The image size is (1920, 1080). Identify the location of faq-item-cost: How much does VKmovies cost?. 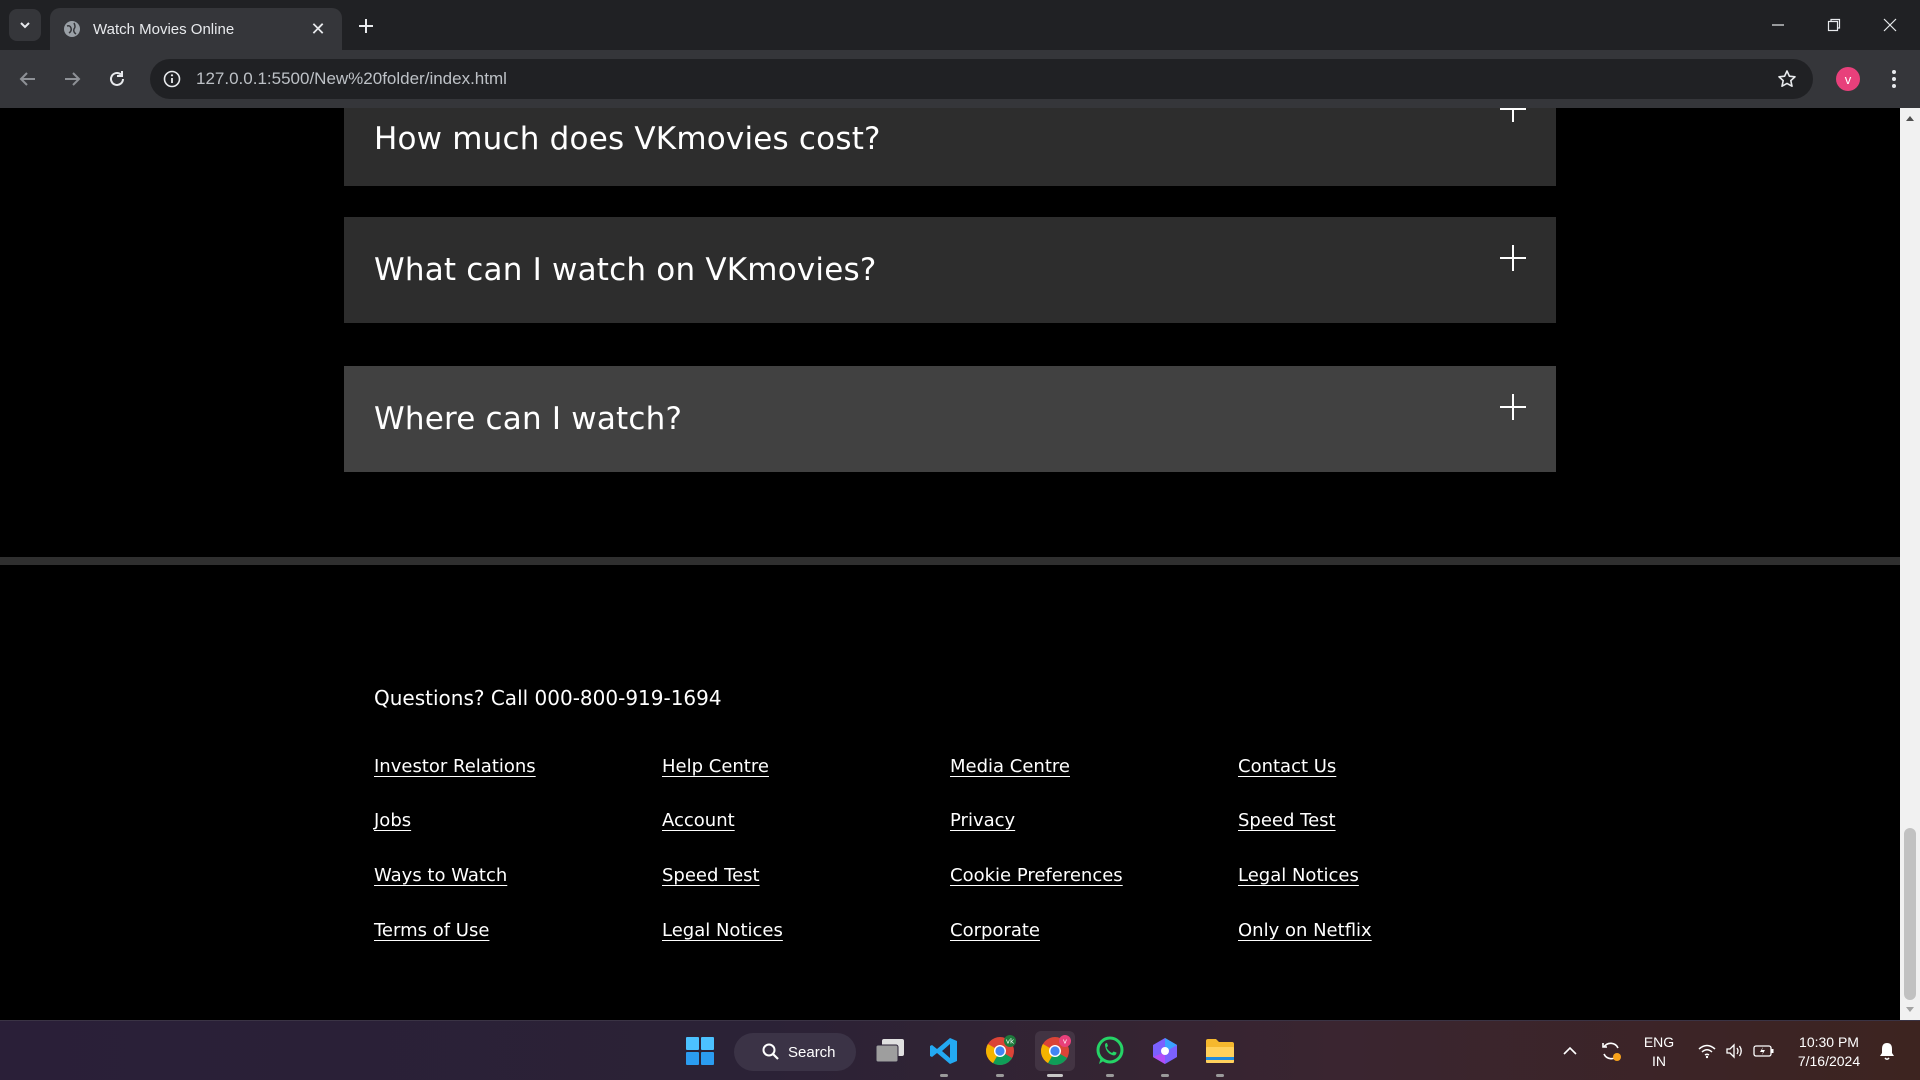
(950, 147).